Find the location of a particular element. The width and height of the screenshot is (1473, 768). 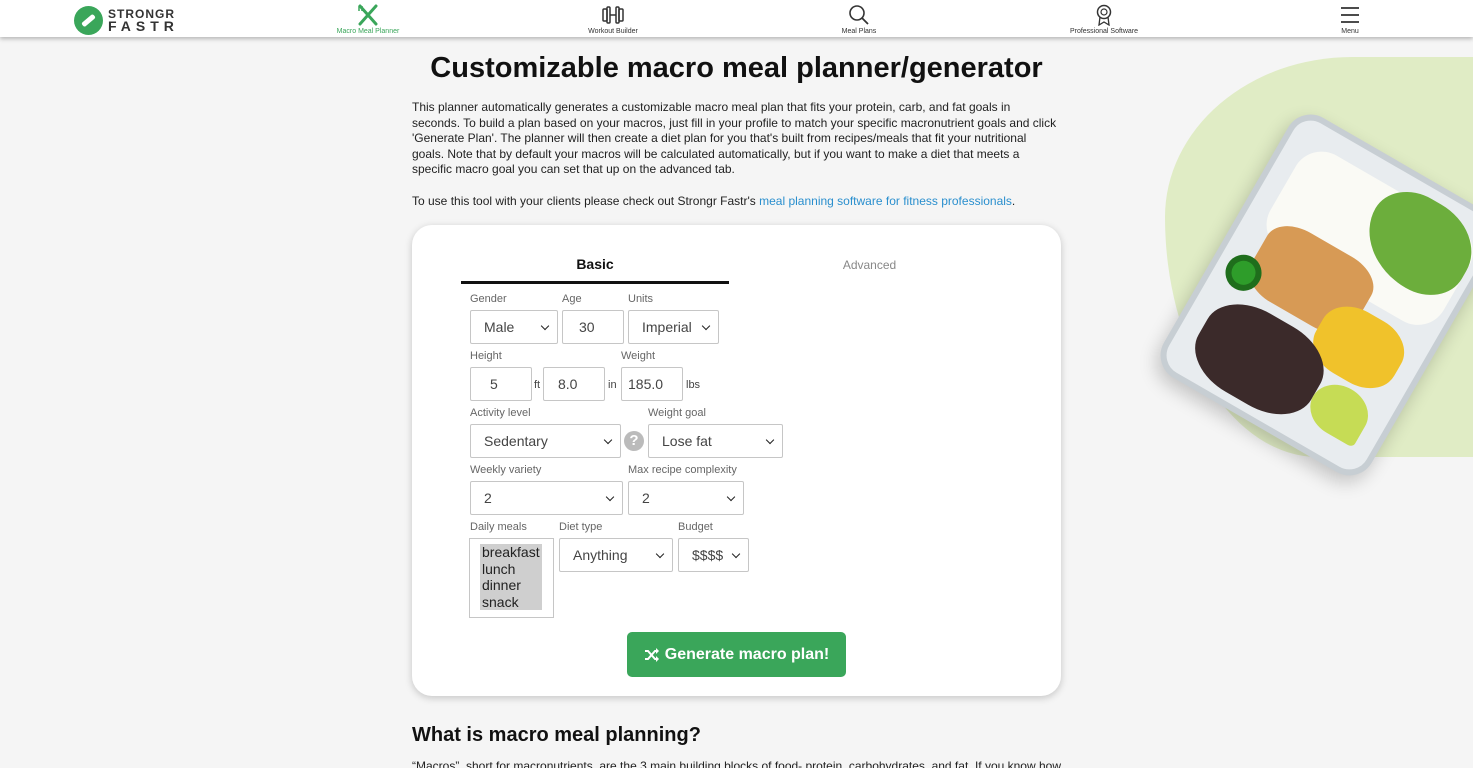

gender-label: Gender is located at coordinates (488, 299).